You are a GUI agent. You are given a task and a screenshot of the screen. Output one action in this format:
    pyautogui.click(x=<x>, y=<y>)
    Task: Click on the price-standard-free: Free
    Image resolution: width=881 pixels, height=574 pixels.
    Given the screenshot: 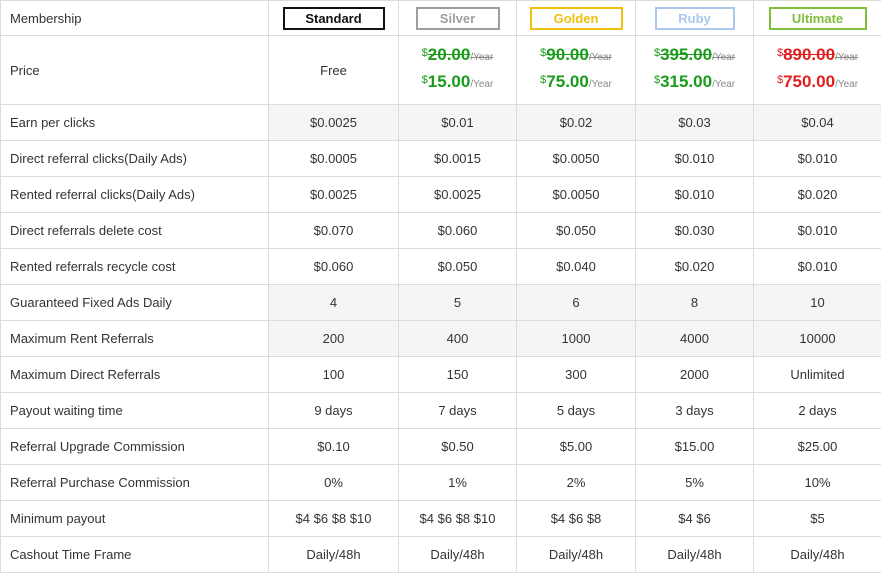 What is the action you would take?
    pyautogui.click(x=333, y=70)
    